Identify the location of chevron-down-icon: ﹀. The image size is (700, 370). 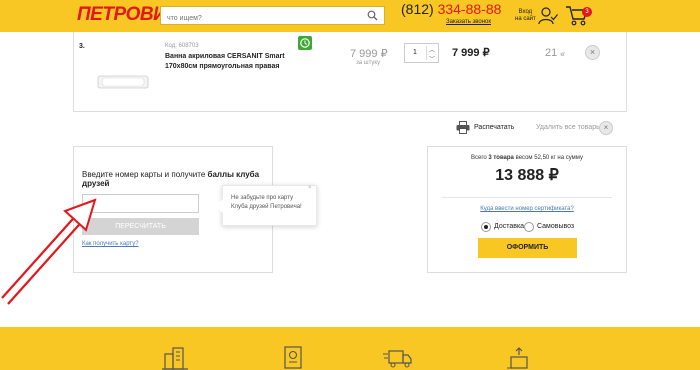
(432, 58).